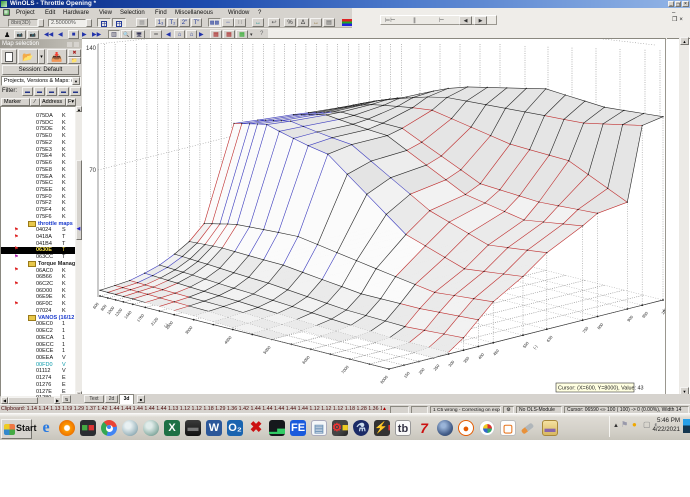 The width and height of the screenshot is (690, 497). Describe the element at coordinates (481, 355) in the screenshot. I see `svg-text: 400` at that location.